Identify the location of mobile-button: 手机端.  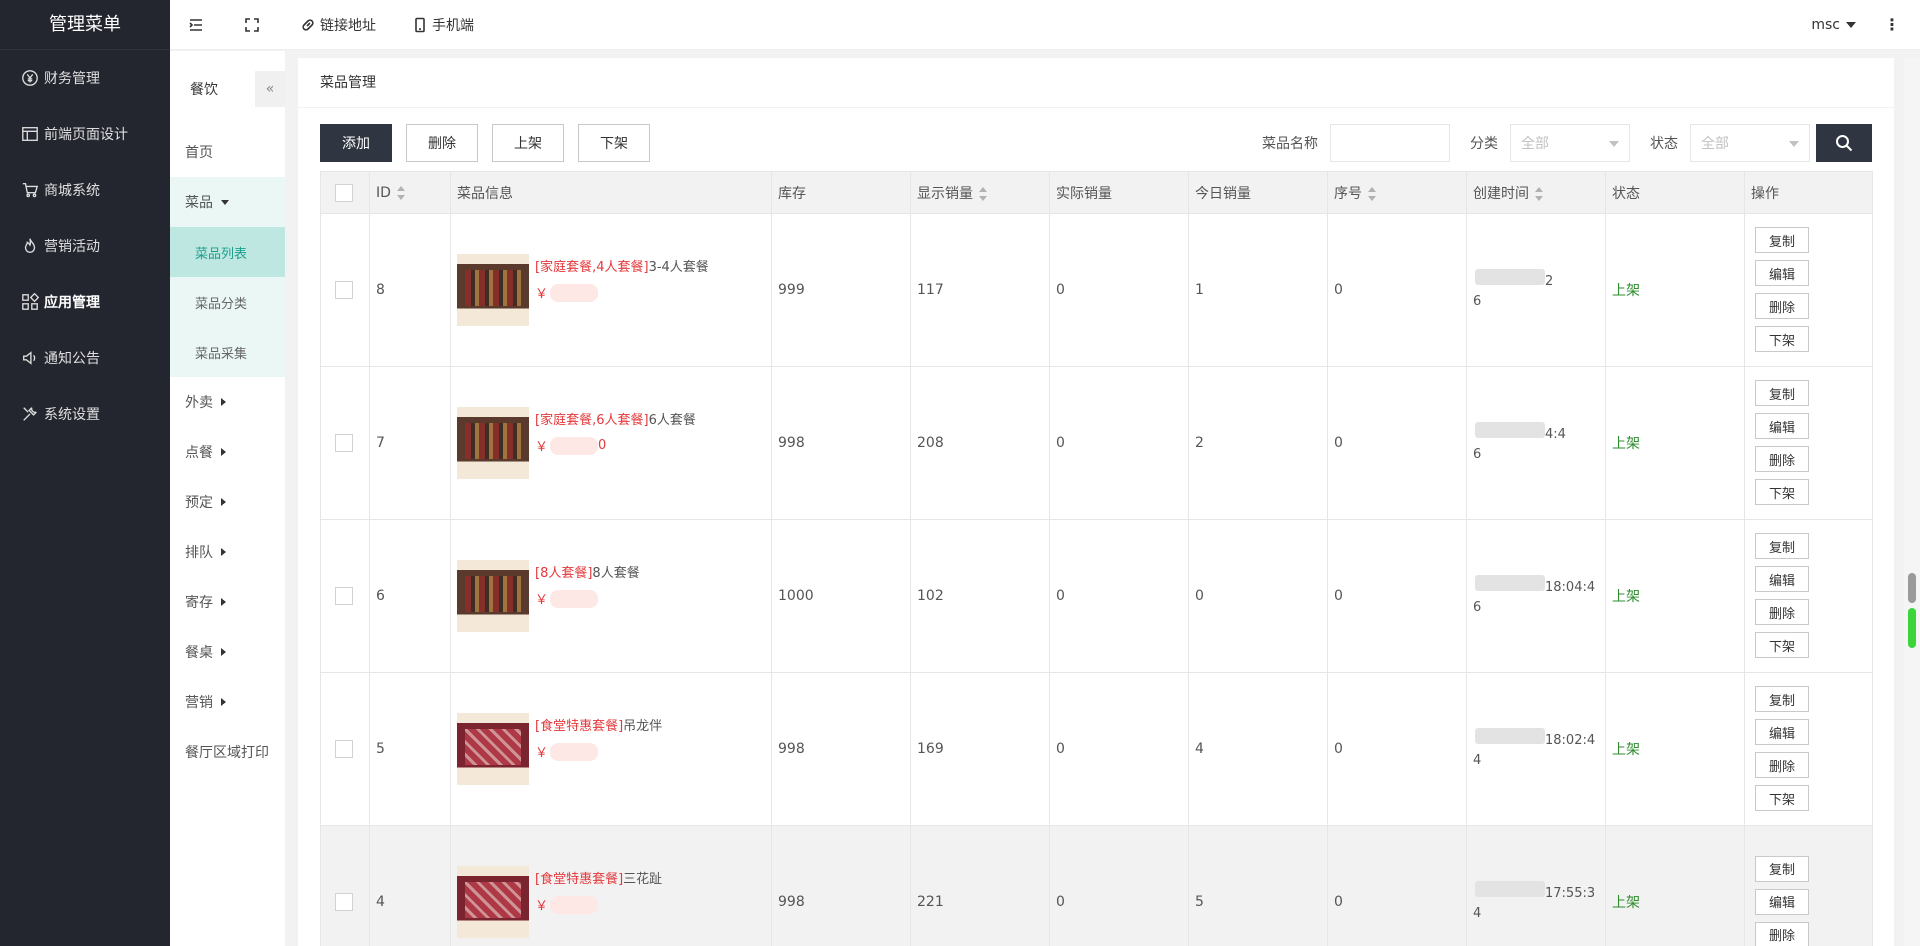
(443, 25).